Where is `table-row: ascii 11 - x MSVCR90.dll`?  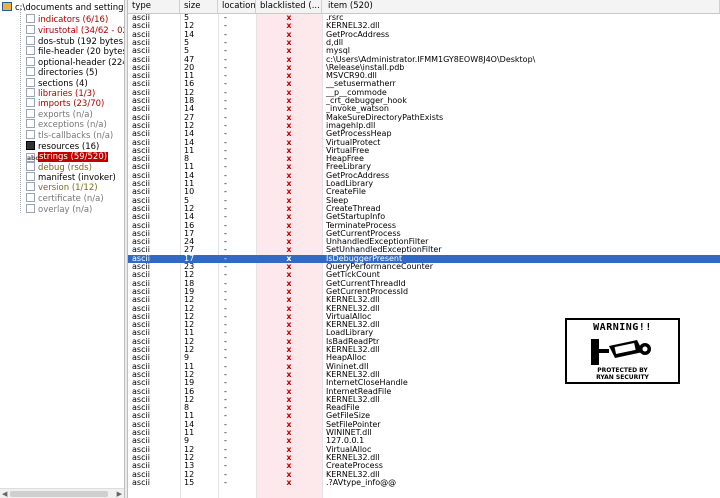
table-row: ascii 11 - x MSVCR90.dll is located at coordinates (424, 76).